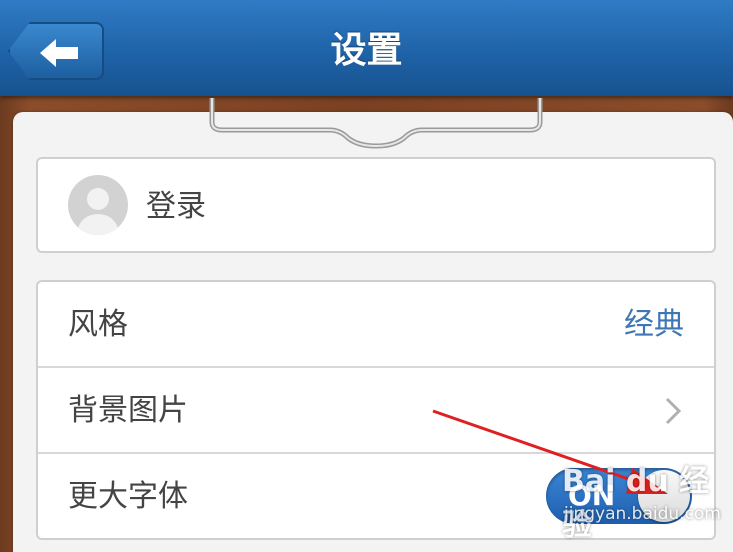  Describe the element at coordinates (176, 206) in the screenshot. I see `login-label: 登录` at that location.